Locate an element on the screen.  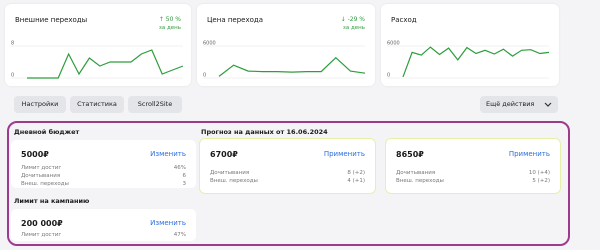
change-daily-budget-link: Изменить is located at coordinates (168, 154).